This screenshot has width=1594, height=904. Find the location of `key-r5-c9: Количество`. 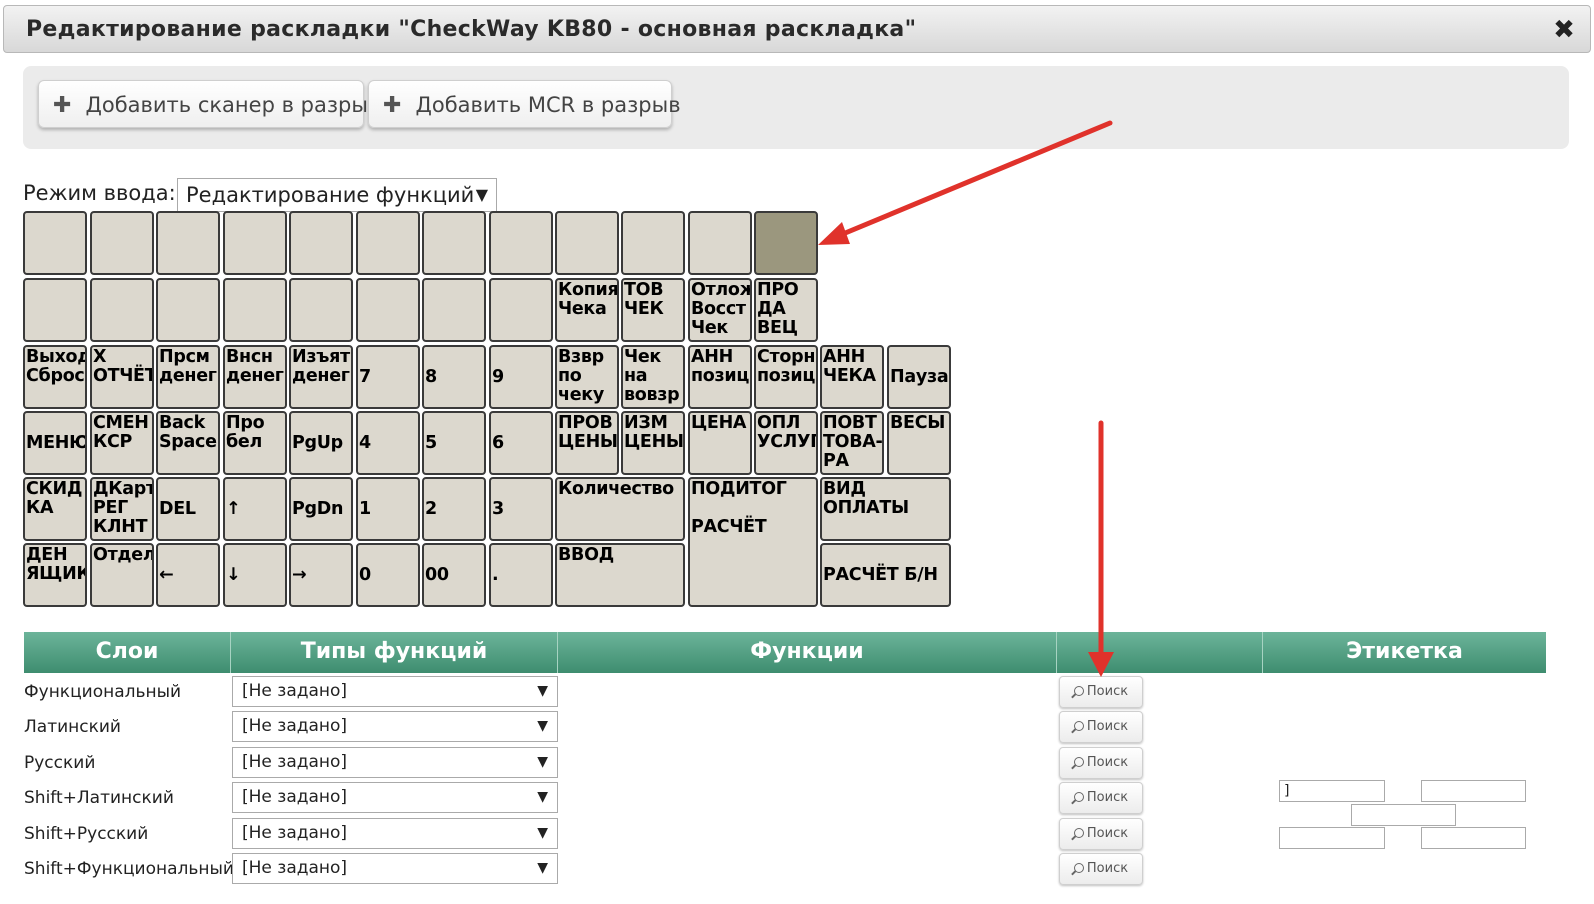

key-r5-c9: Количество is located at coordinates (620, 509).